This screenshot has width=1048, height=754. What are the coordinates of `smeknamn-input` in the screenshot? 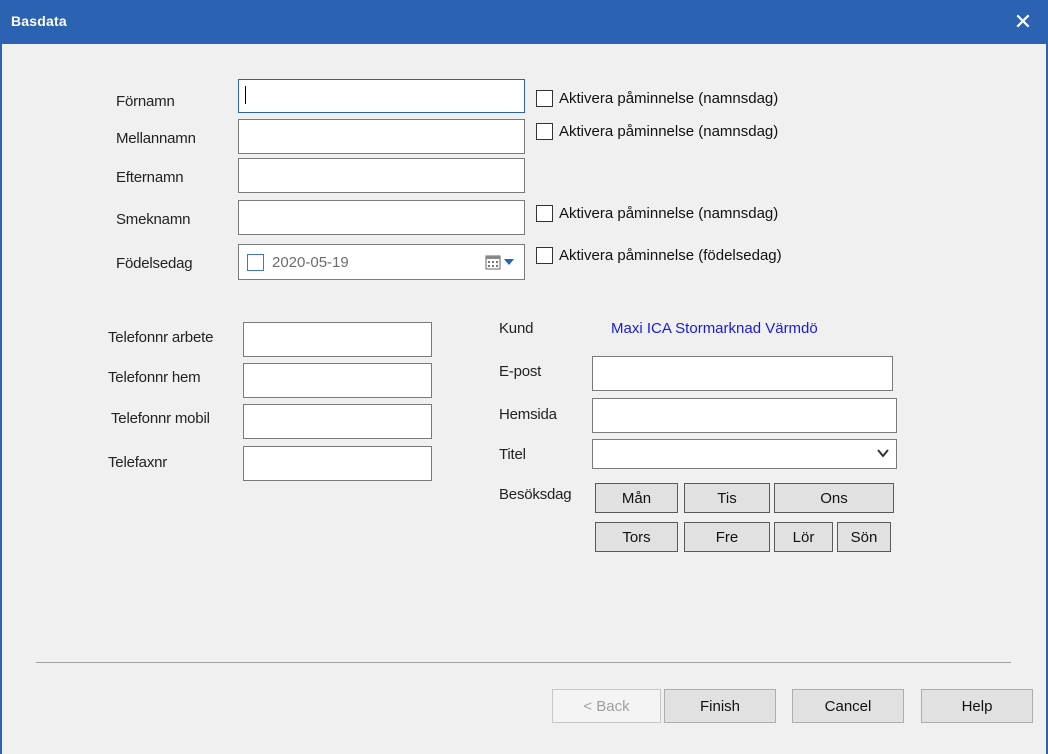 It's located at (381, 217).